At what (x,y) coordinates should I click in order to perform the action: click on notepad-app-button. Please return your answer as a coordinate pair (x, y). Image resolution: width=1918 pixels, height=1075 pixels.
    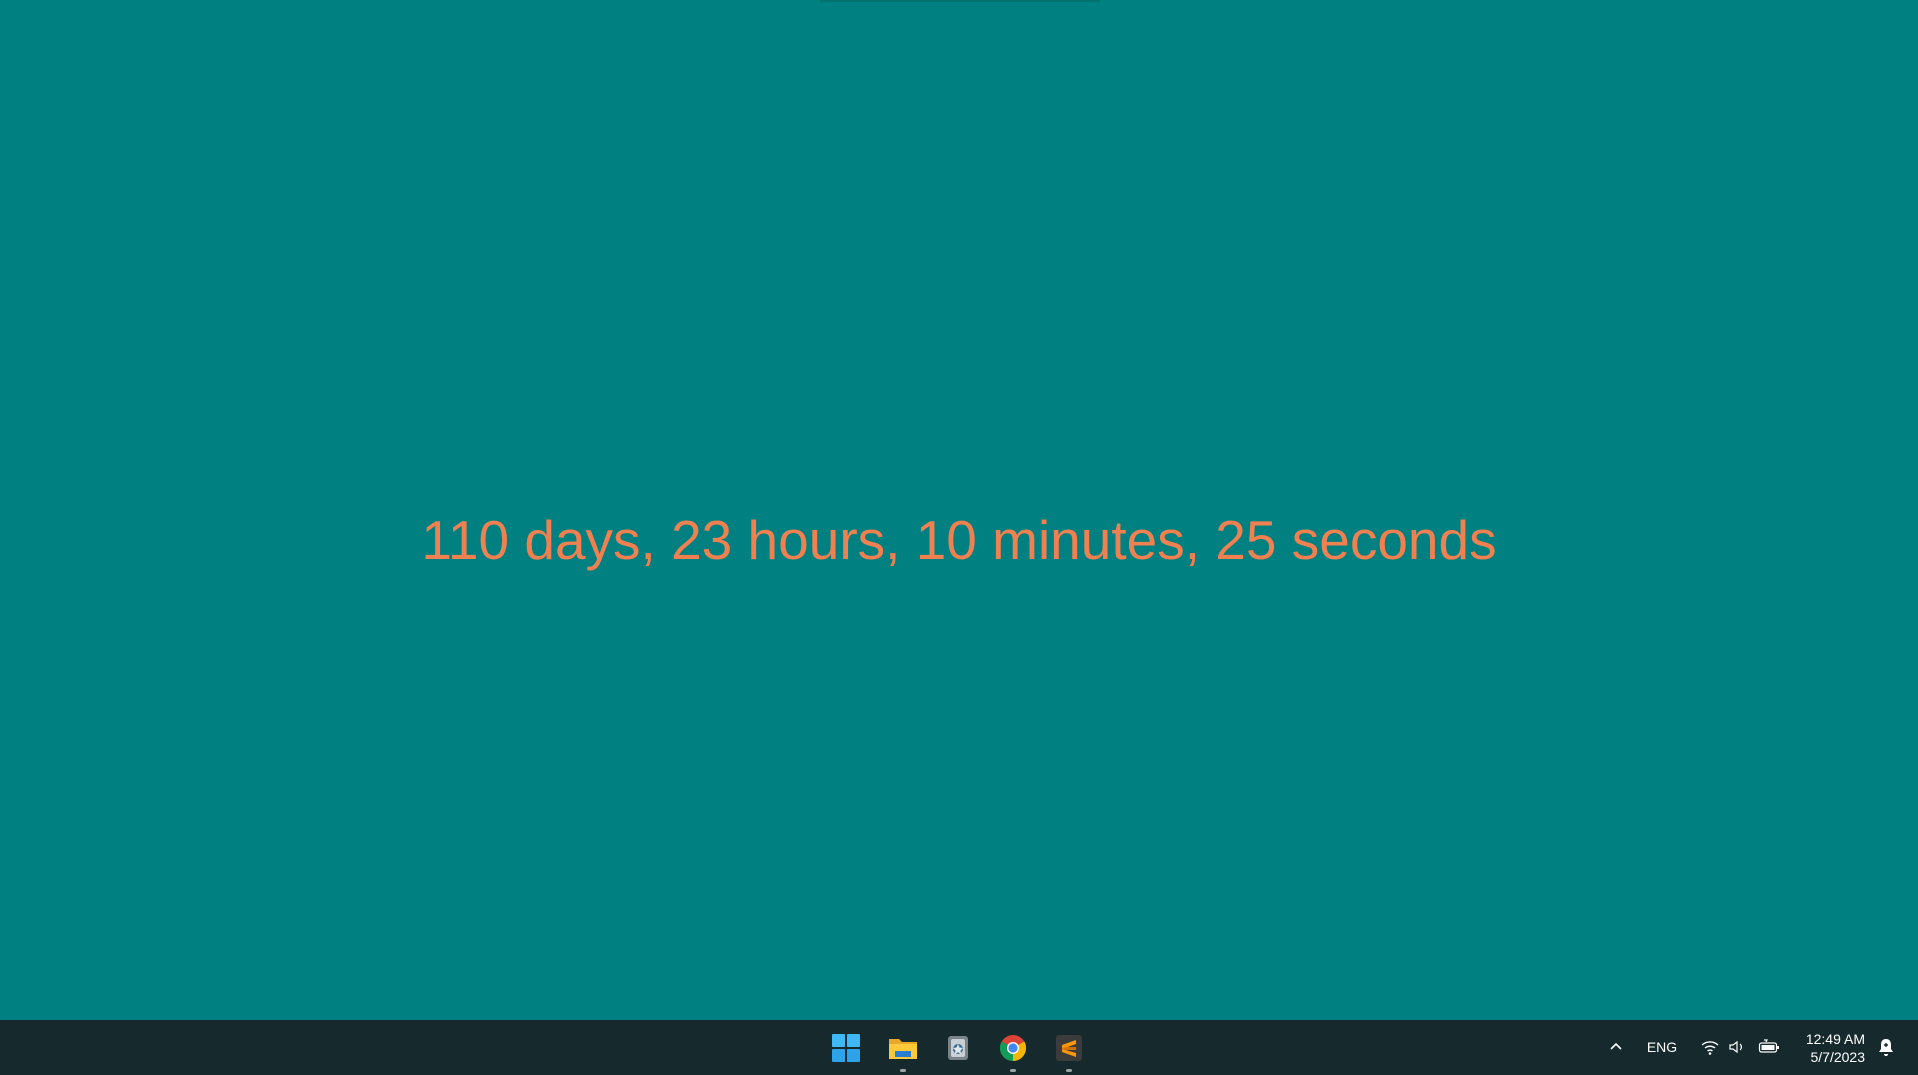
    Looking at the image, I should click on (958, 1048).